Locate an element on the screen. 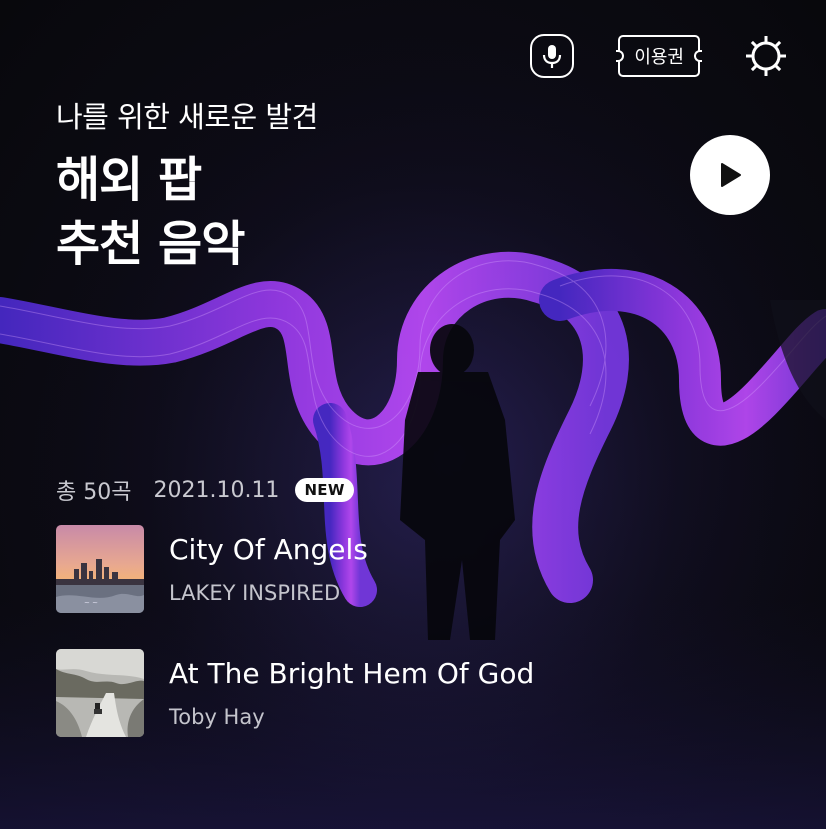 The width and height of the screenshot is (826, 829). microphone-icon is located at coordinates (552, 56).